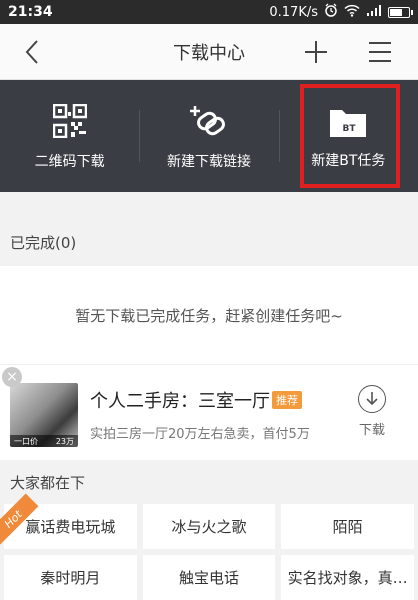 The height and width of the screenshot is (600, 418). What do you see at coordinates (64, 441) in the screenshot?
I see `thumb-caption-right: 23万` at bounding box center [64, 441].